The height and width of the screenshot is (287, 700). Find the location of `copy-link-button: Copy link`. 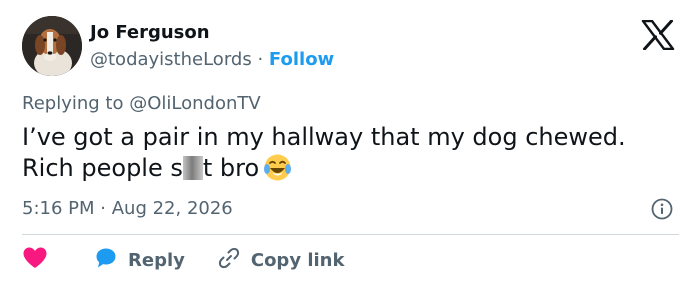

copy-link-button: Copy link is located at coordinates (281, 260).